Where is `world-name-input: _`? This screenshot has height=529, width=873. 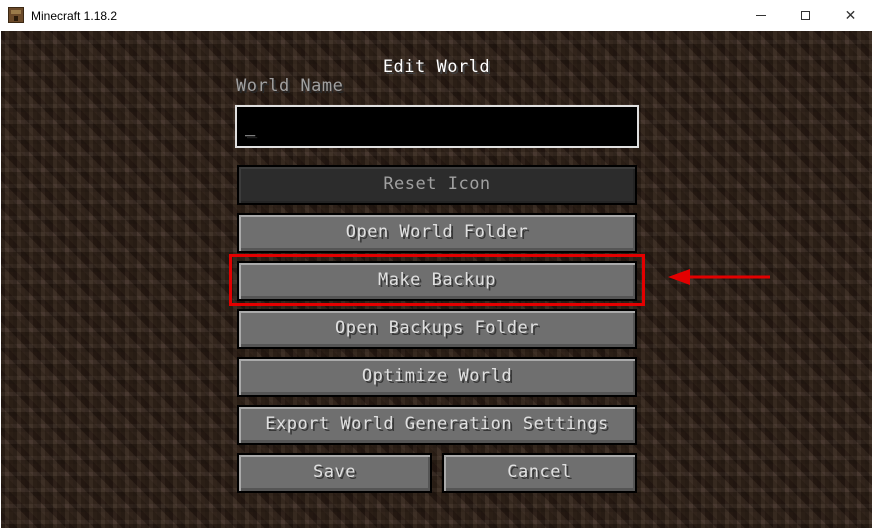 world-name-input: _ is located at coordinates (437, 126).